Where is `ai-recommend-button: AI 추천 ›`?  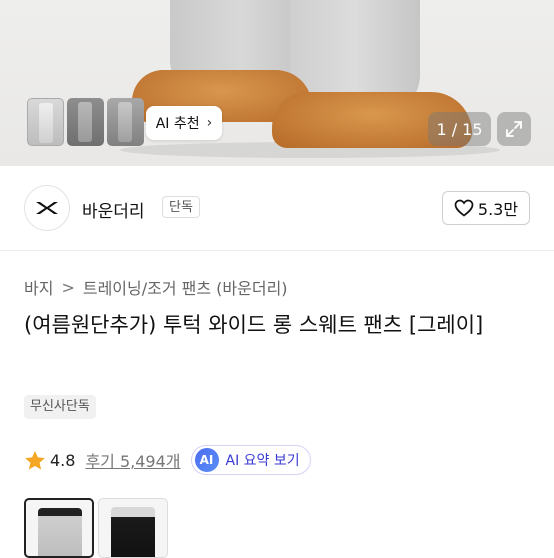
ai-recommend-button: AI 추천 › is located at coordinates (184, 123).